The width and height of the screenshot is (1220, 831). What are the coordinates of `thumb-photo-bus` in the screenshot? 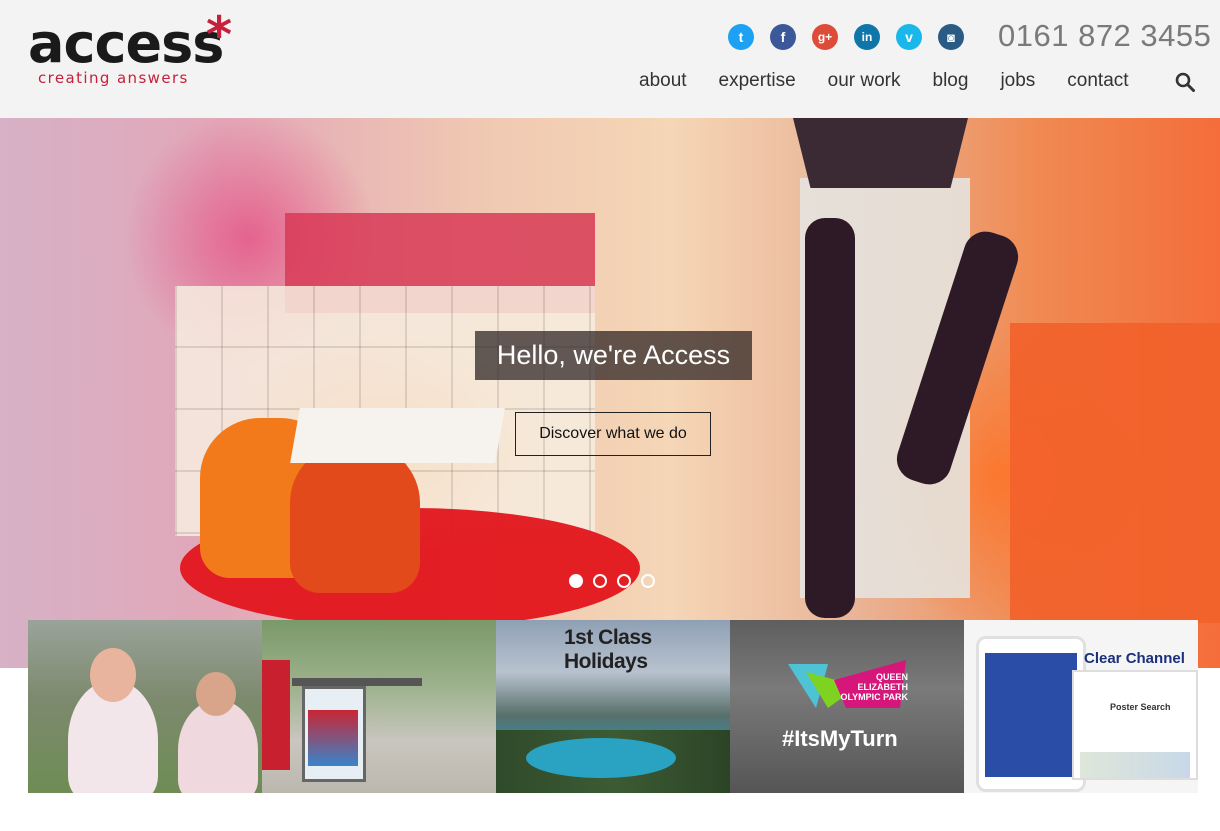 It's located at (276, 715).